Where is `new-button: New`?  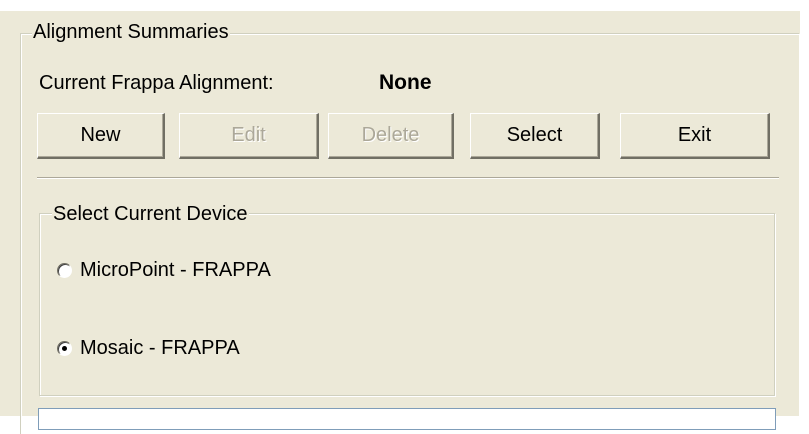
new-button: New is located at coordinates (101, 136).